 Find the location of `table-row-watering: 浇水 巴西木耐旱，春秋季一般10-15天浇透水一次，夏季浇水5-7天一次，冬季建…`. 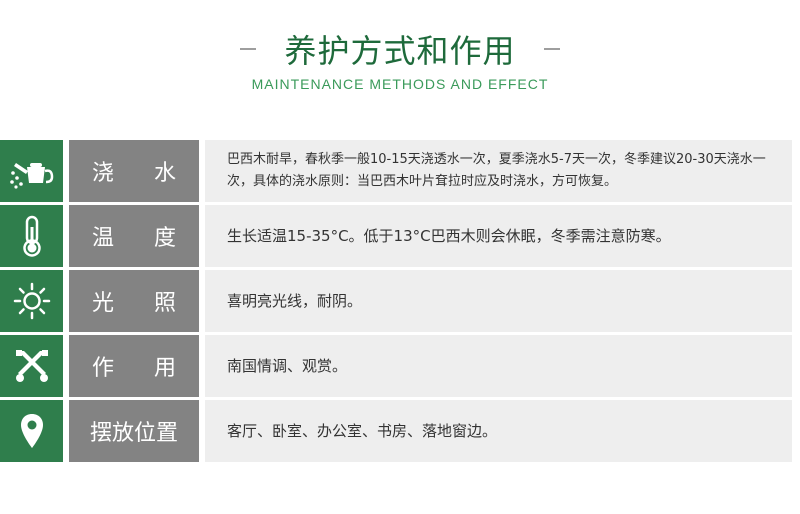

table-row-watering: 浇水 巴西木耐旱，春秋季一般10-15天浇透水一次，夏季浇水5-7天一次，冬季建… is located at coordinates (396, 171).